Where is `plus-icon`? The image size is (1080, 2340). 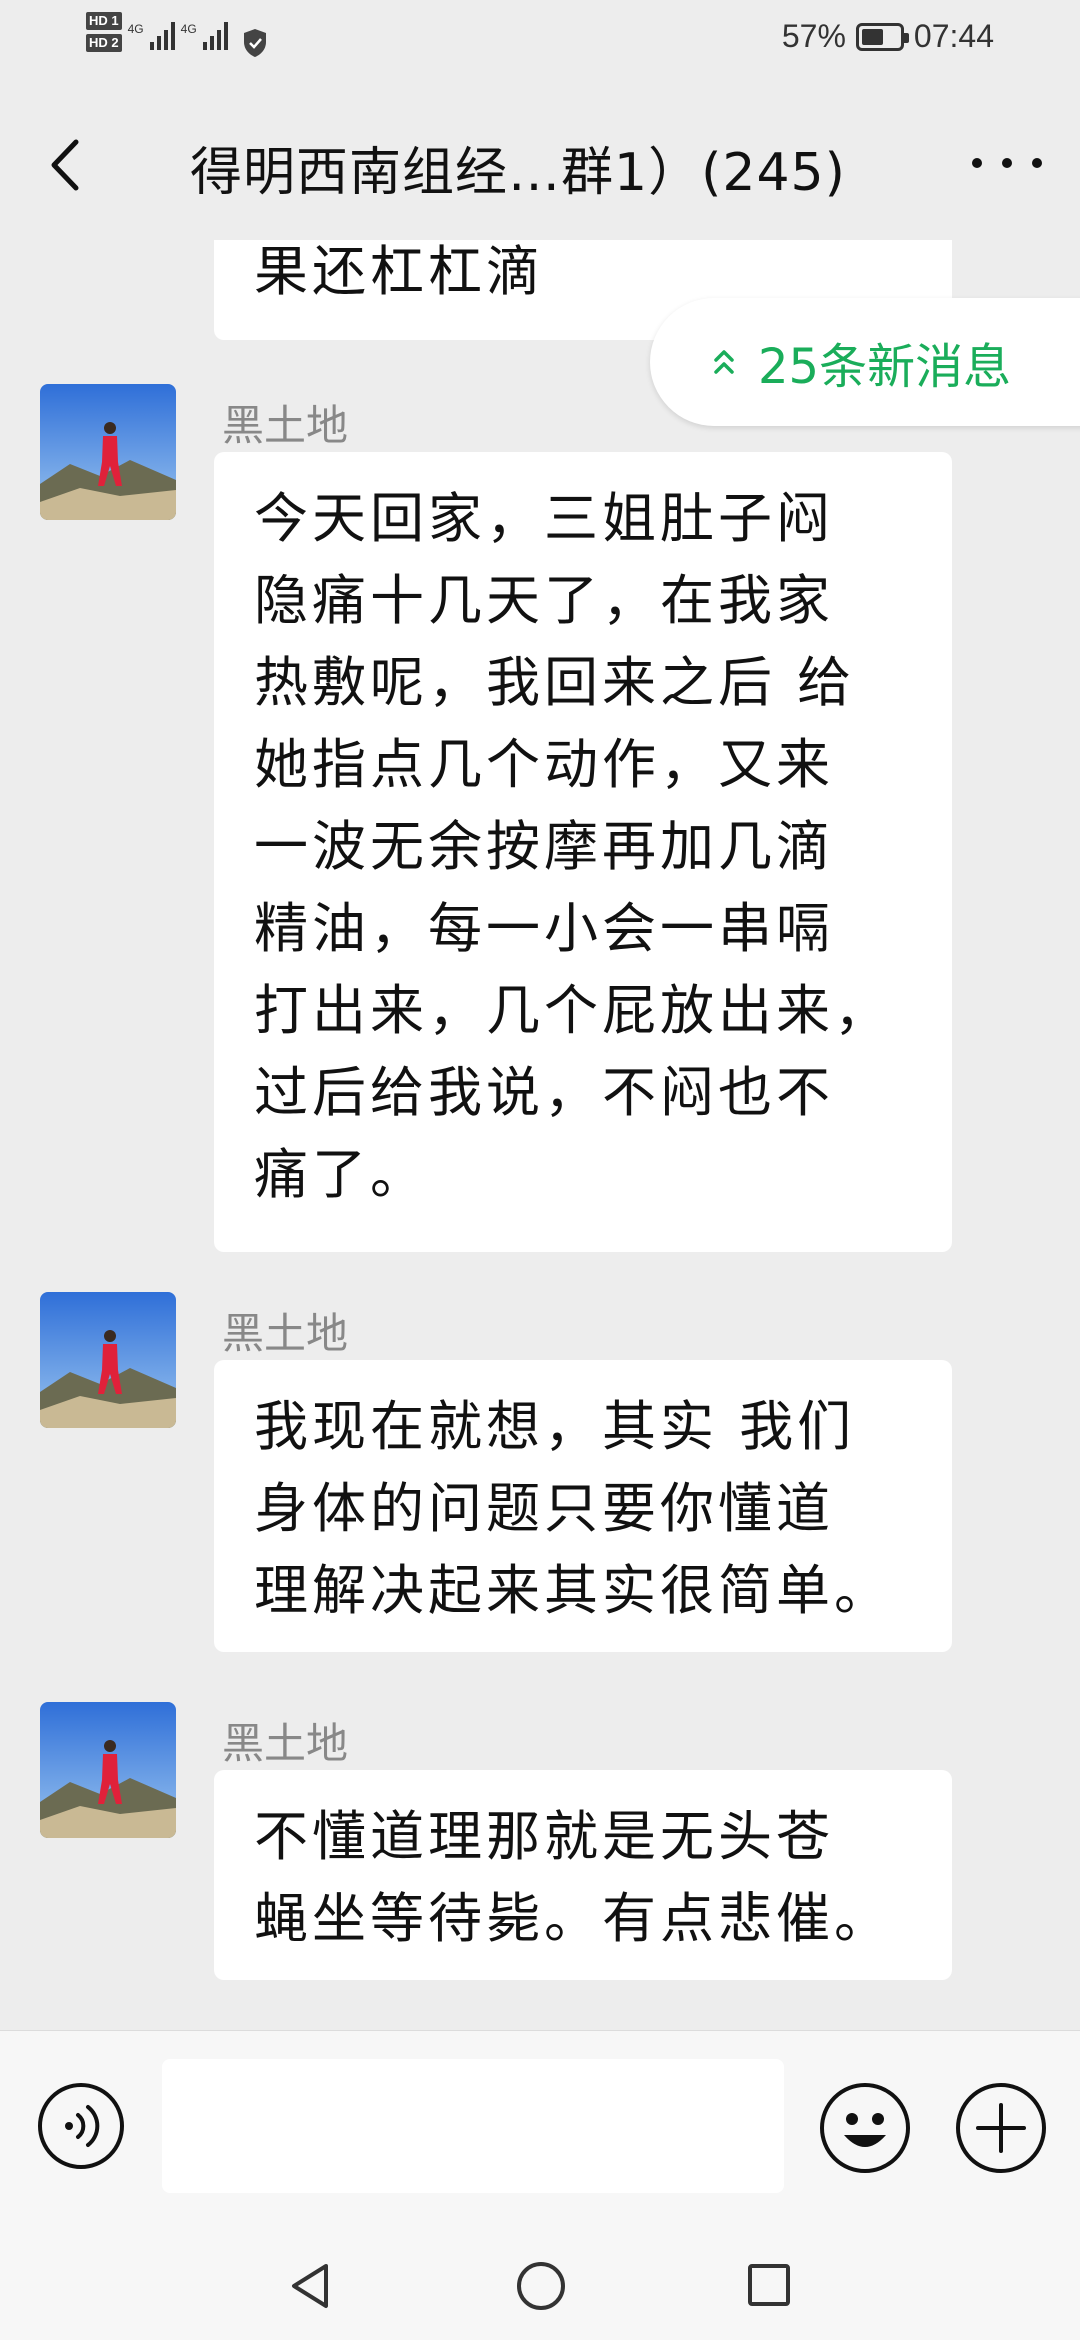 plus-icon is located at coordinates (1001, 2128).